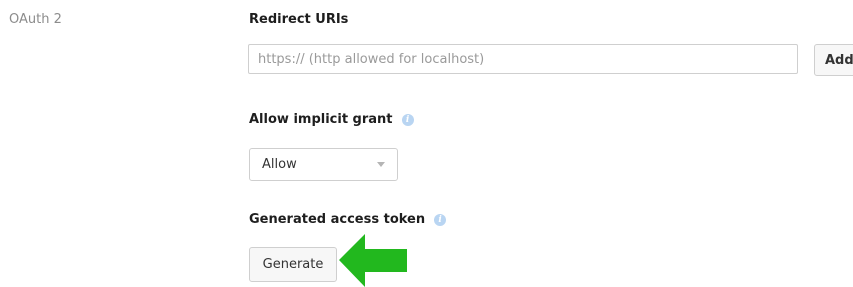  What do you see at coordinates (35, 19) in the screenshot?
I see `section-label: OAuth 2` at bounding box center [35, 19].